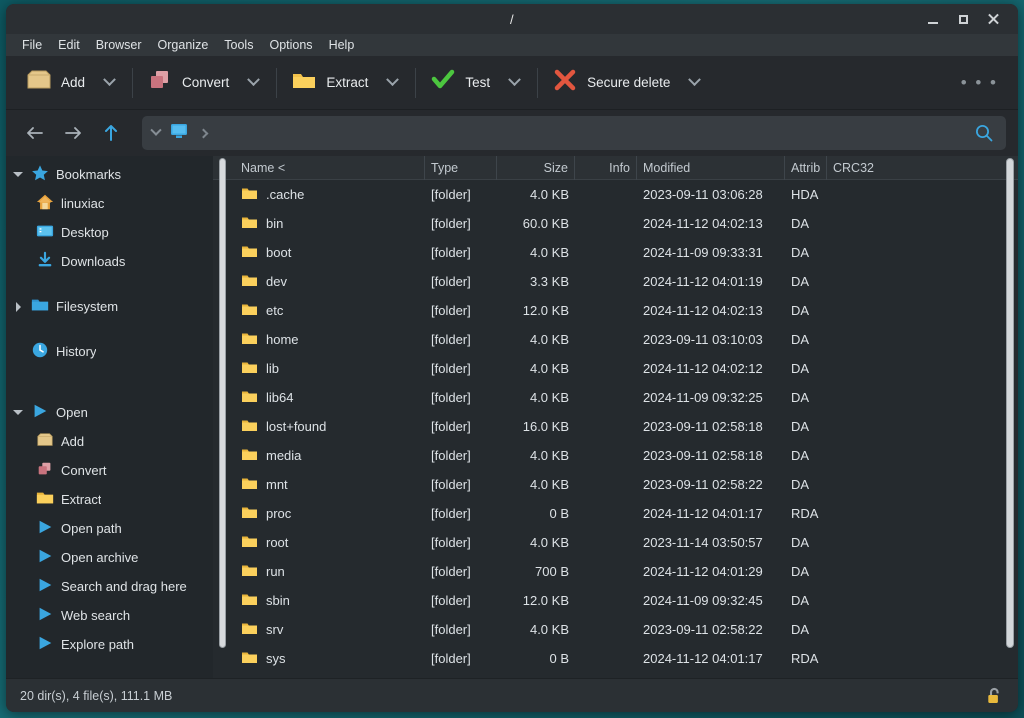 This screenshot has width=1024, height=718. I want to click on test-button: Test, so click(460, 82).